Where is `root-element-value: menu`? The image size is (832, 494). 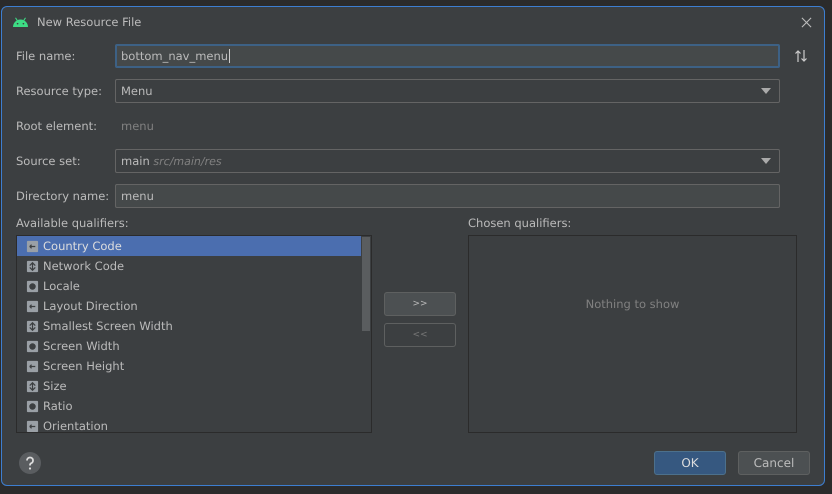 root-element-value: menu is located at coordinates (137, 126).